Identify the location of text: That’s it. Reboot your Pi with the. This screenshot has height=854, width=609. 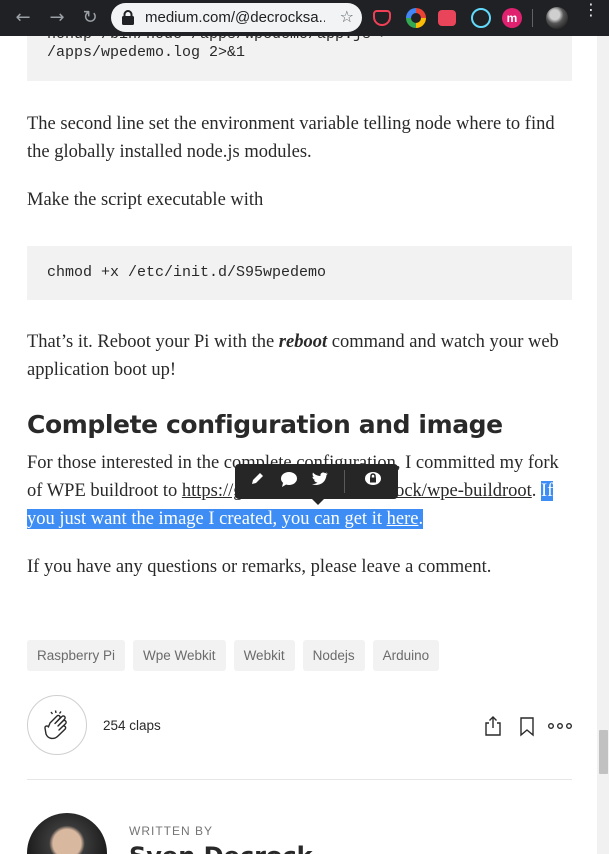
(153, 342).